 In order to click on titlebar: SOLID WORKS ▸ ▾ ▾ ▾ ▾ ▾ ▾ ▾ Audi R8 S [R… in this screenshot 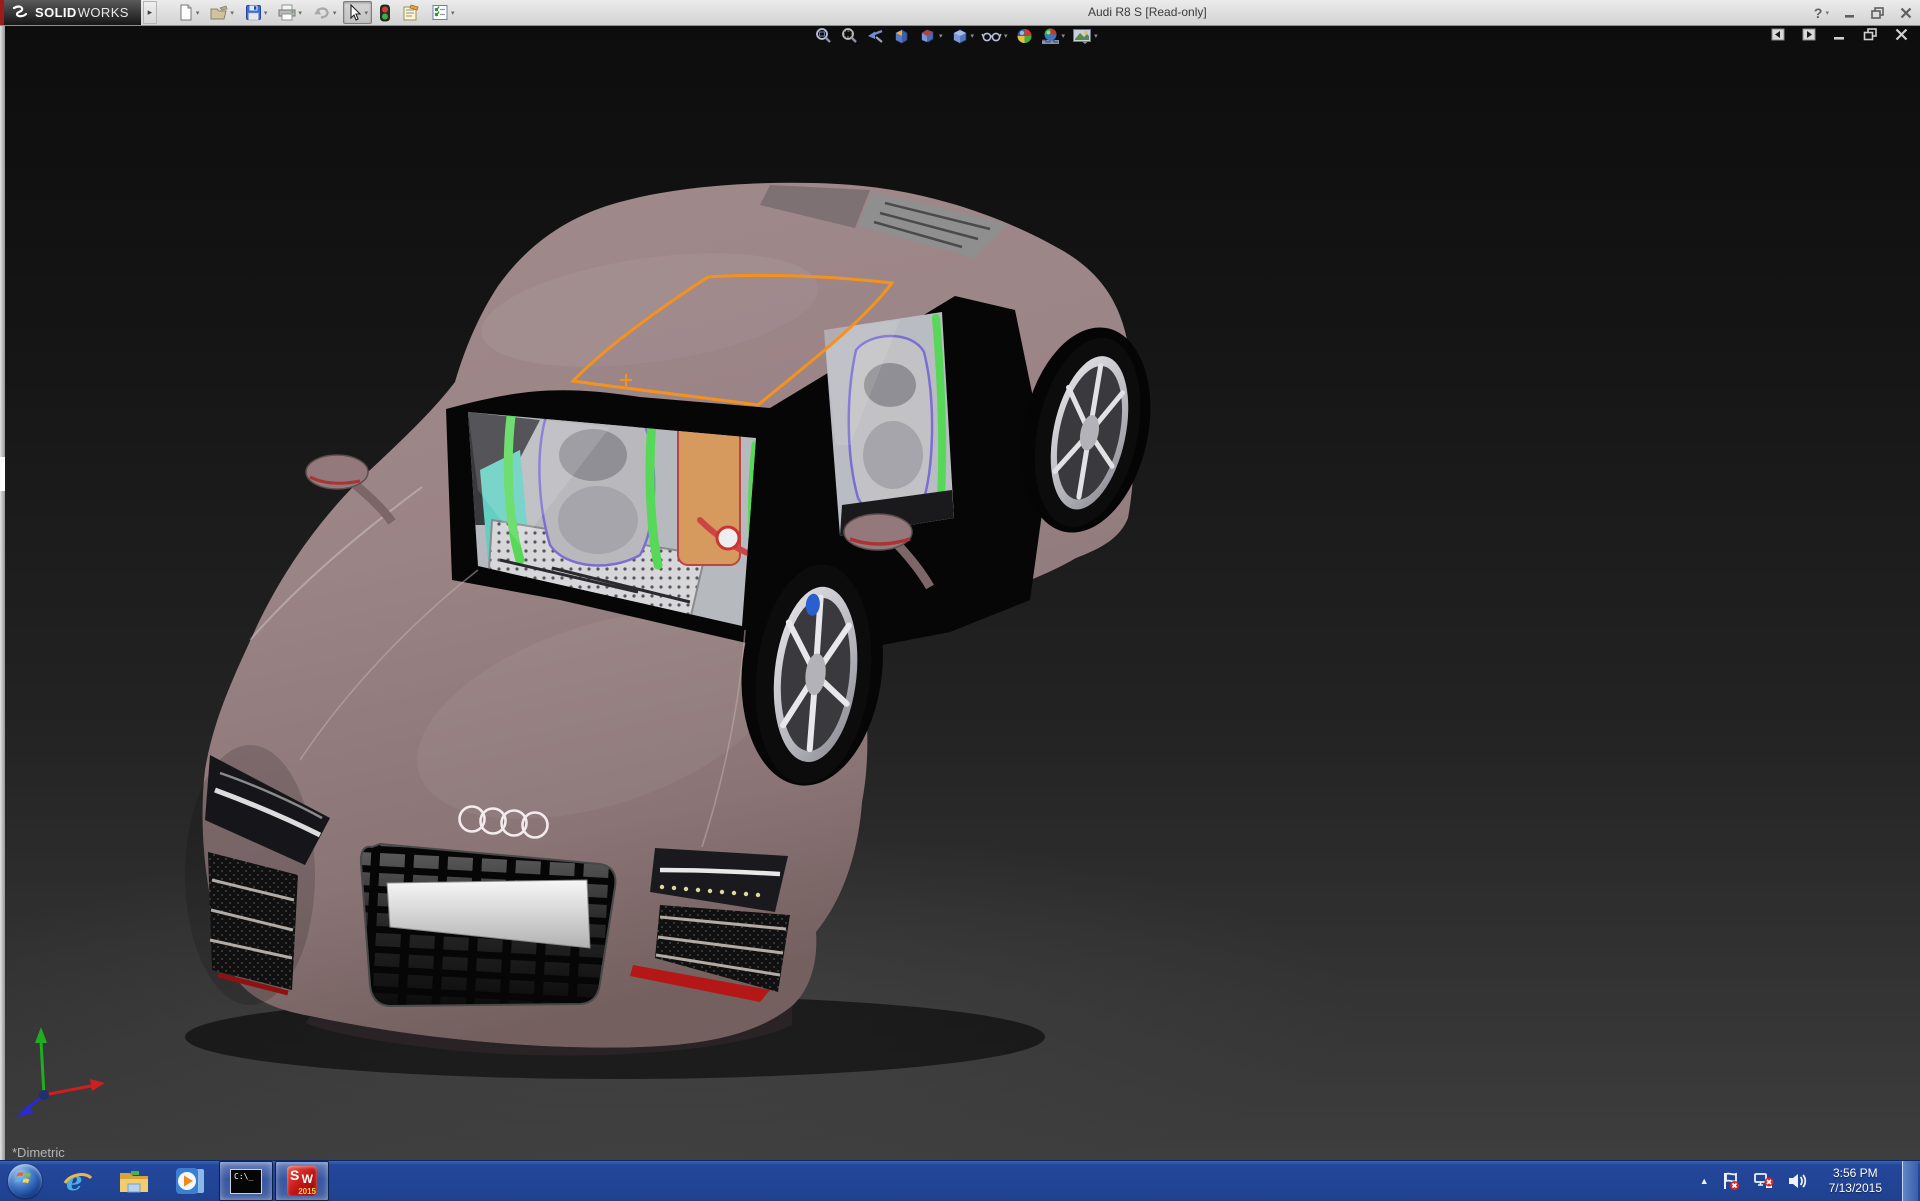, I will do `click(960, 13)`.